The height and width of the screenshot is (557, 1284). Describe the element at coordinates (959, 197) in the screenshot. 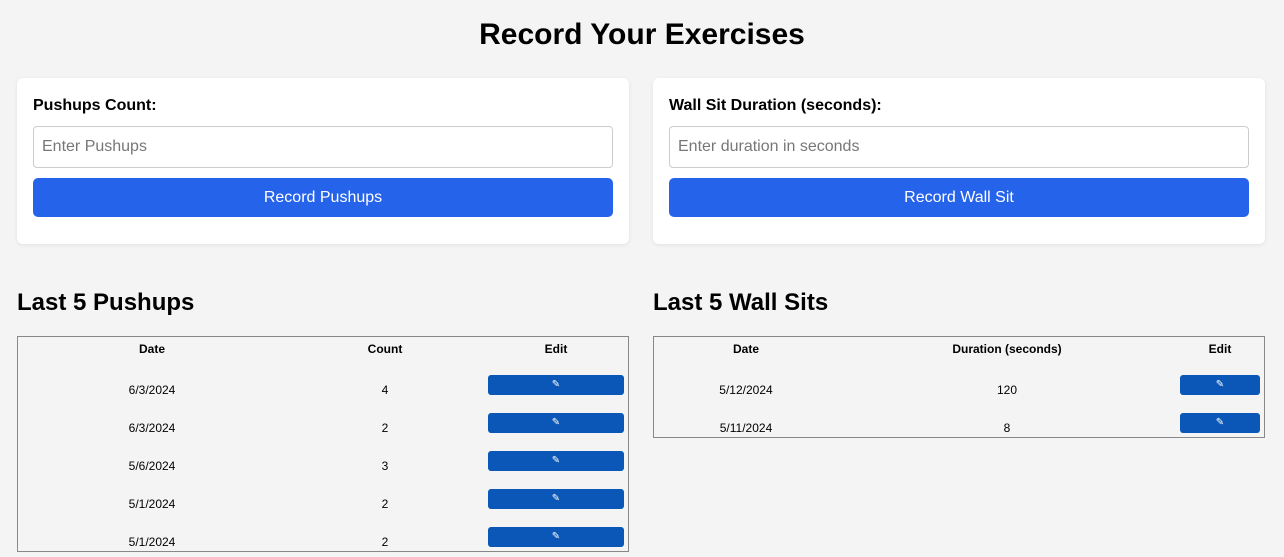

I see `record-wallsit-button: Record Wall Sit` at that location.